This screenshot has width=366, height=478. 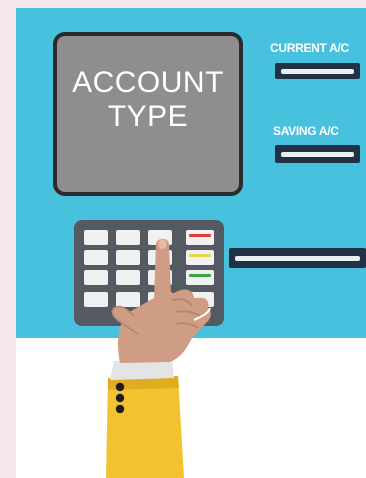 I want to click on pointing-hand-icon, so click(x=158, y=358).